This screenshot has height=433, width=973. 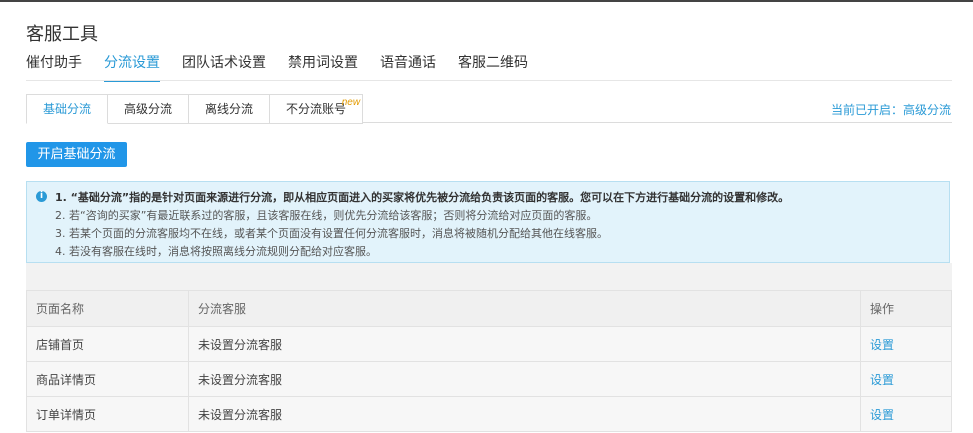 What do you see at coordinates (323, 67) in the screenshot?
I see `tab-banned-words: 禁用词设置` at bounding box center [323, 67].